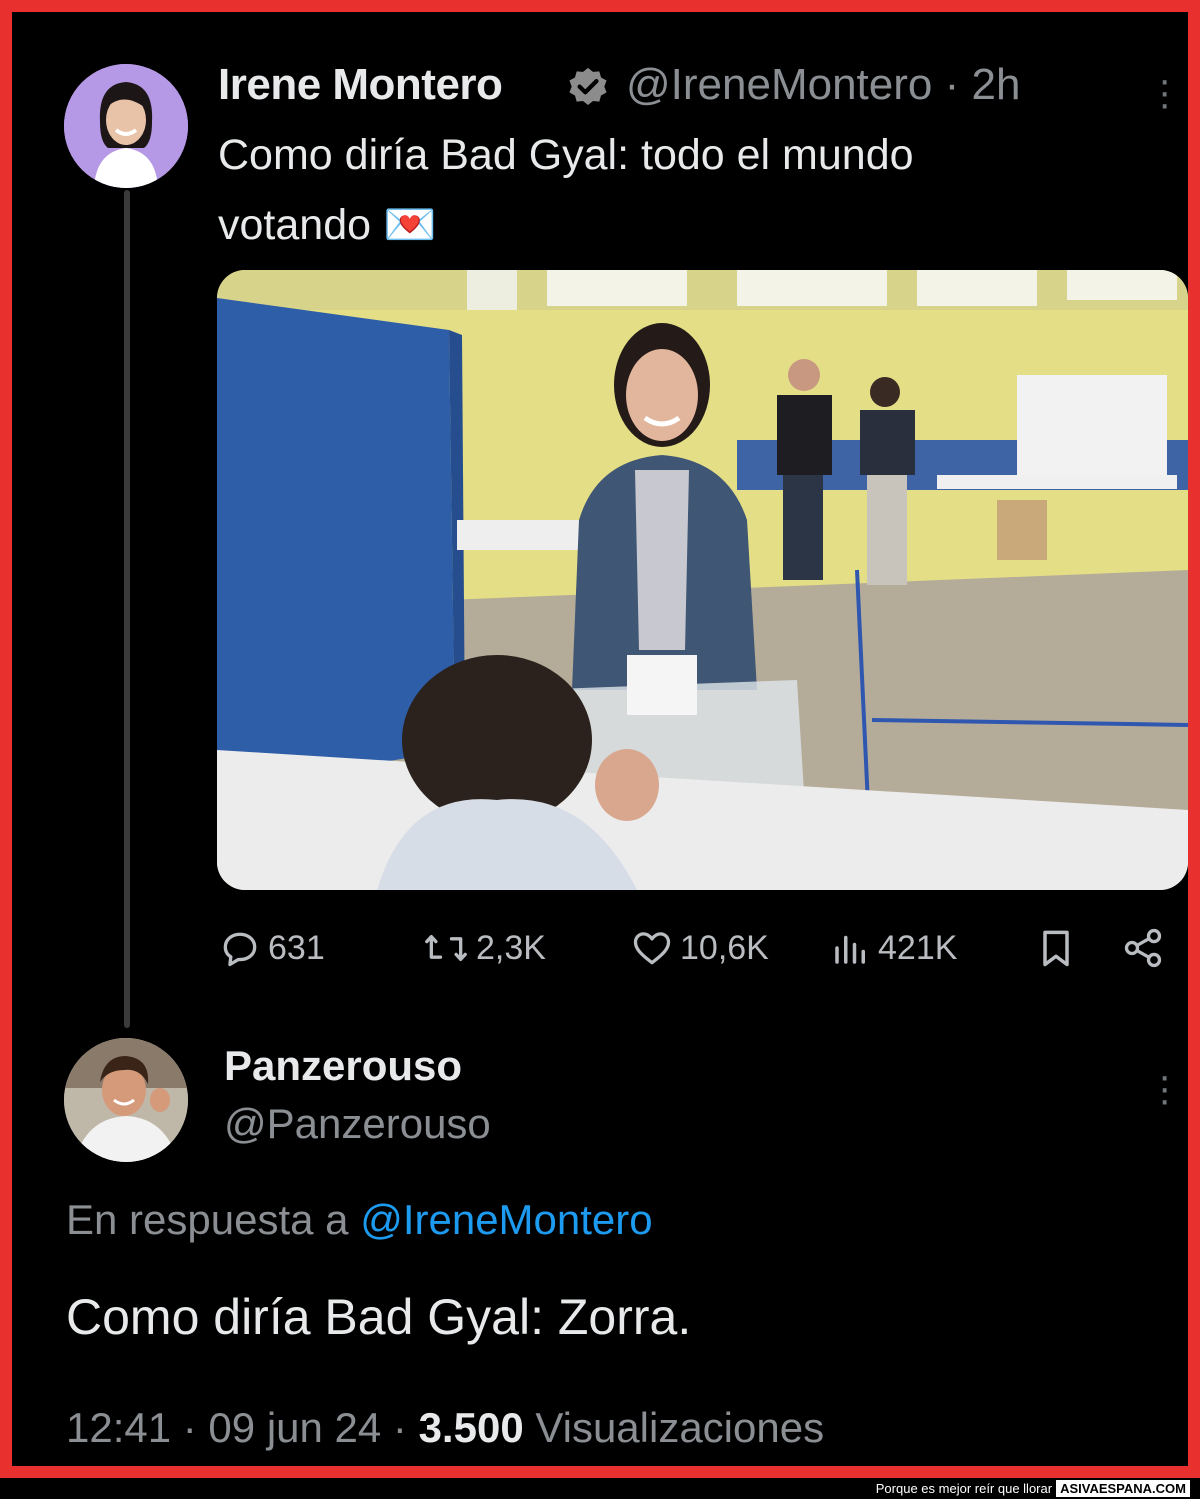 This screenshot has height=1499, width=1200. I want to click on reply-context: En respuesta a @IreneMontero, so click(359, 1220).